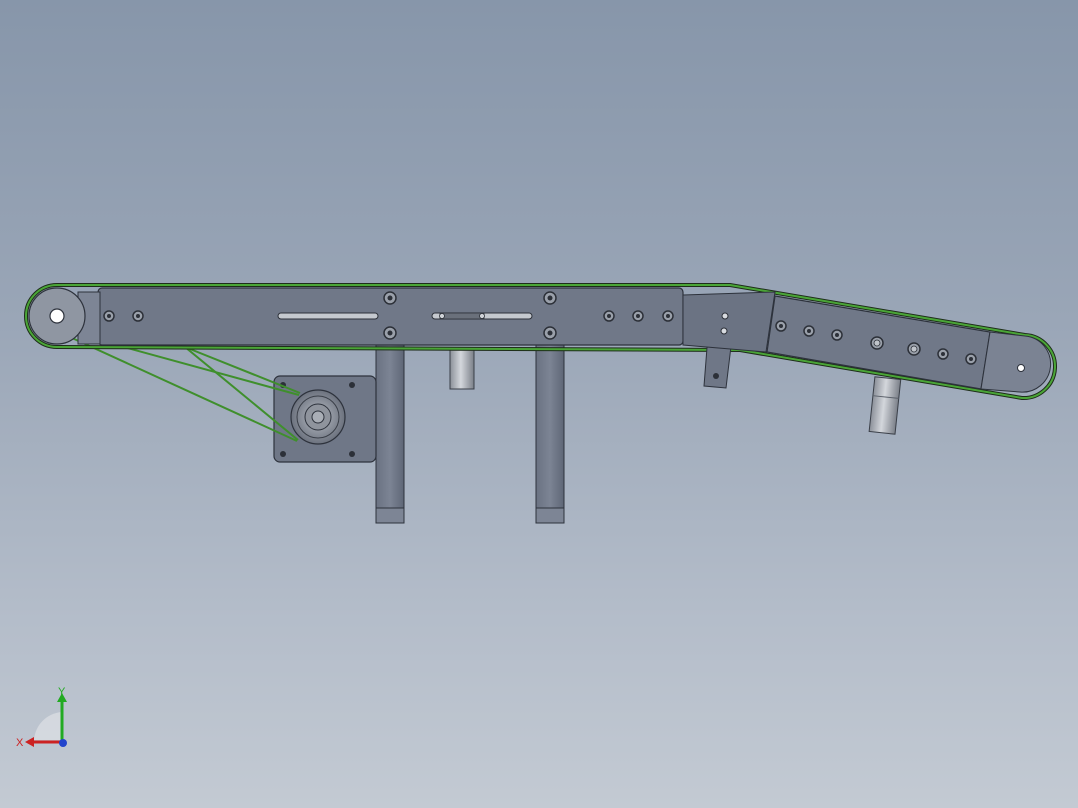  I want to click on left-roller, so click(57, 316).